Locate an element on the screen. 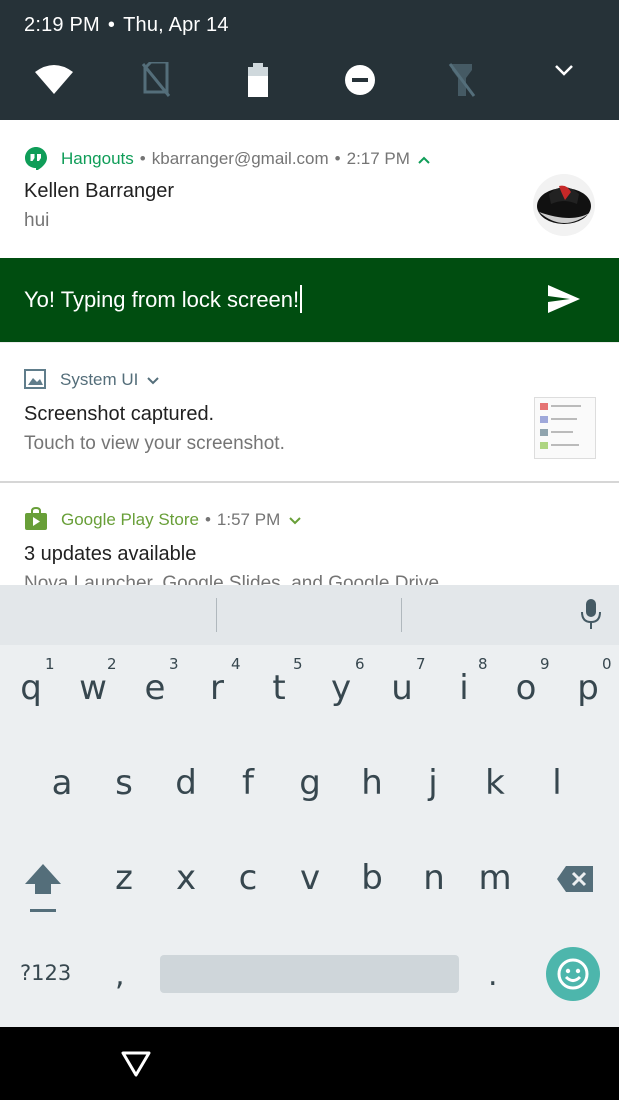 This screenshot has height=1100, width=619. key-n: n is located at coordinates (434, 878).